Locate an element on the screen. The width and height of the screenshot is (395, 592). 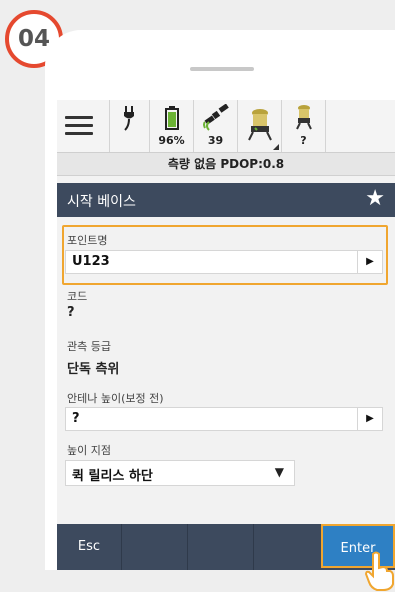
antenna-height-label: 안테나 높이(보정 전) is located at coordinates (115, 398).